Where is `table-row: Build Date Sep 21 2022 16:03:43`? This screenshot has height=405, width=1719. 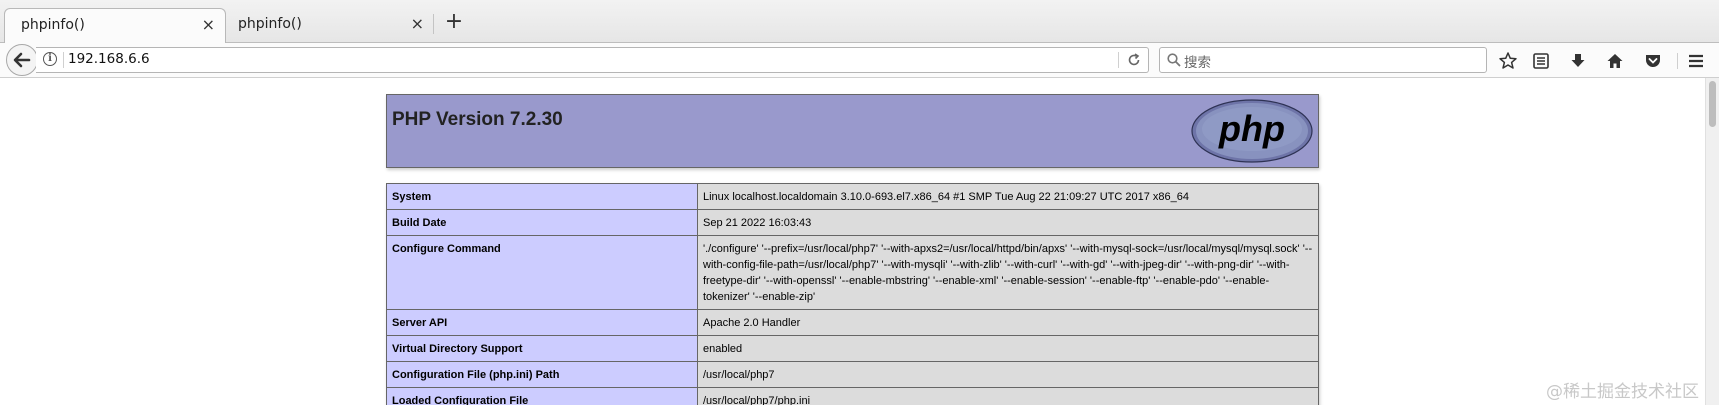 table-row: Build Date Sep 21 2022 16:03:43 is located at coordinates (852, 222).